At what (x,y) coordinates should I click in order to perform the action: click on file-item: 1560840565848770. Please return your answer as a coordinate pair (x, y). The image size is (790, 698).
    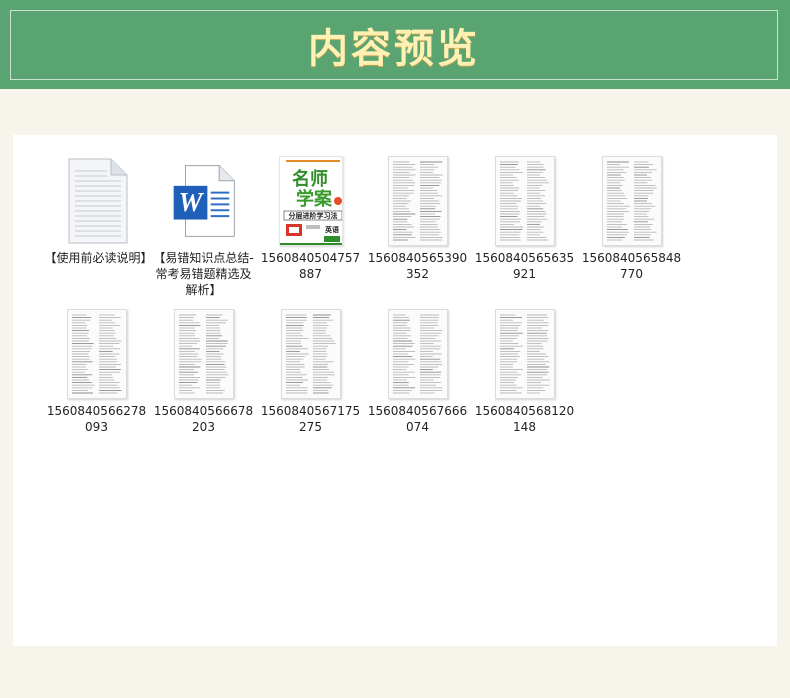
    Looking at the image, I should click on (631, 231).